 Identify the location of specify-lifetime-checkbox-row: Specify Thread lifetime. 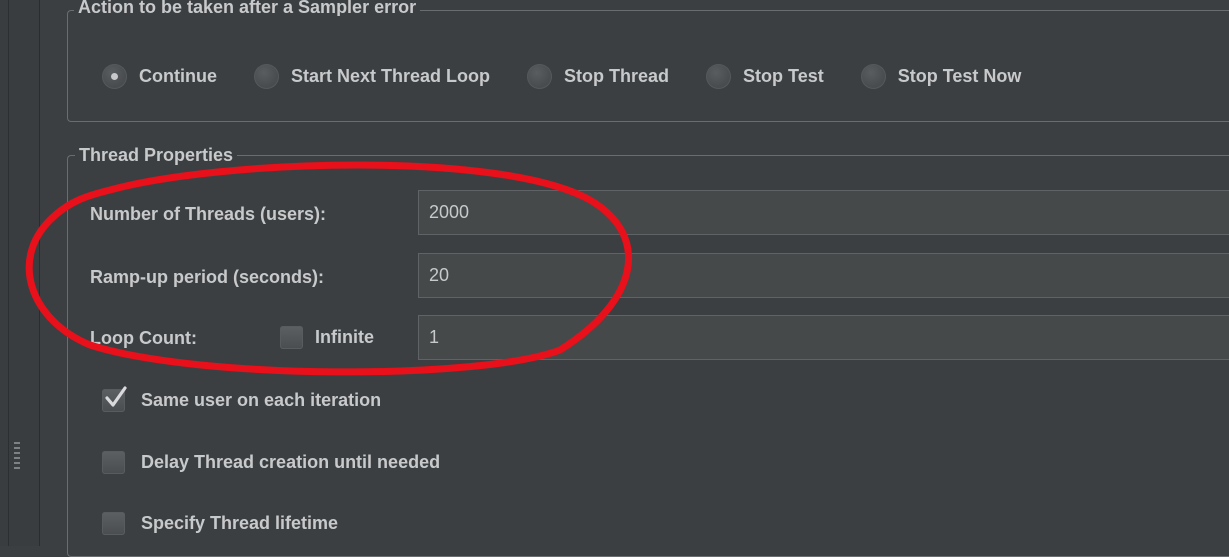
(220, 523).